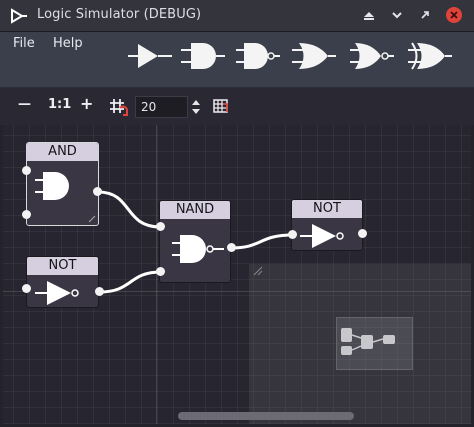 This screenshot has width=474, height=427. Describe the element at coordinates (430, 56) in the screenshot. I see `palette-xor-gate-icon` at that location.